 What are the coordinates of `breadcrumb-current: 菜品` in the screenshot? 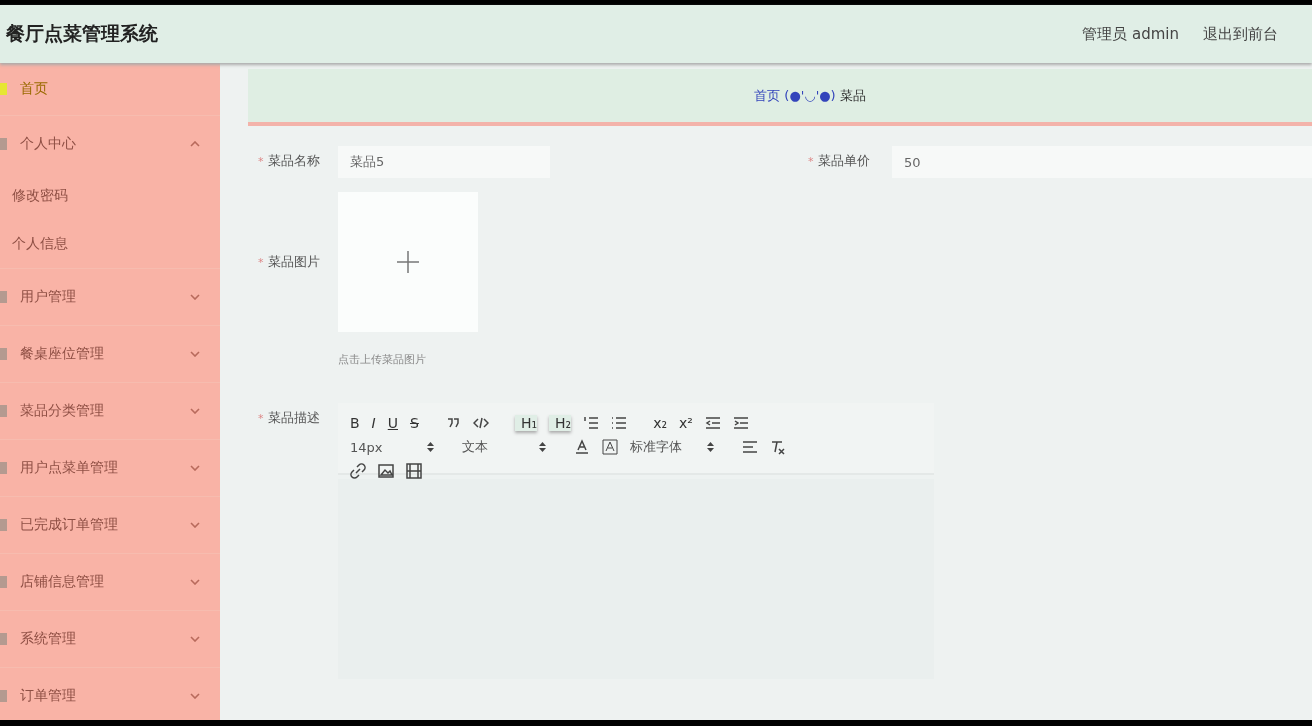 It's located at (852, 95).